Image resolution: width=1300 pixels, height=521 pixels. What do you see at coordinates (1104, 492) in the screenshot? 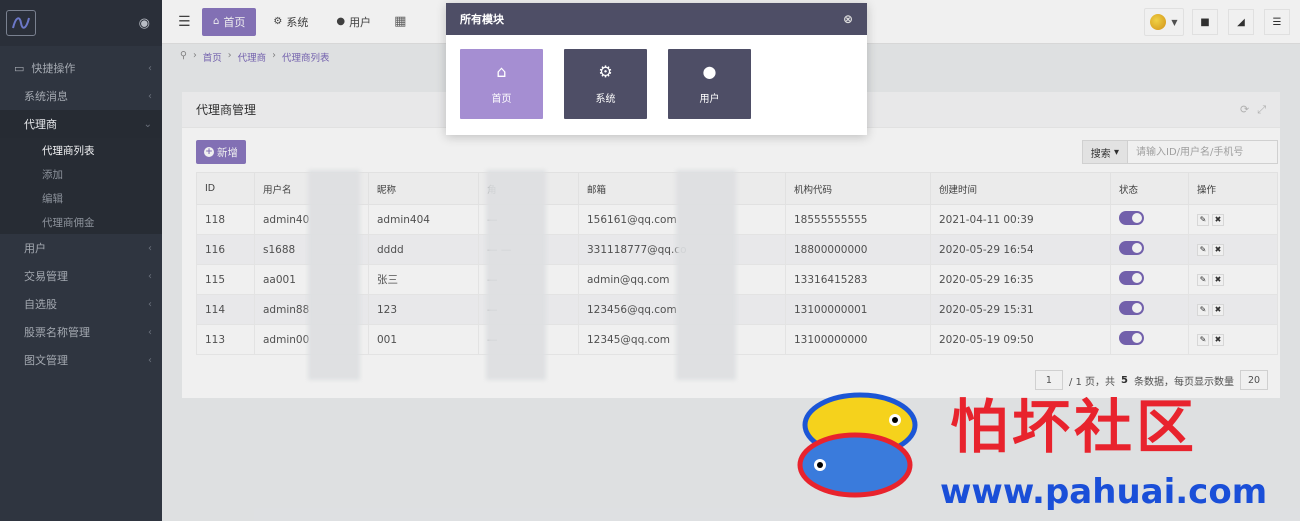
I see `watermark-url: www.pahuai.com` at bounding box center [1104, 492].